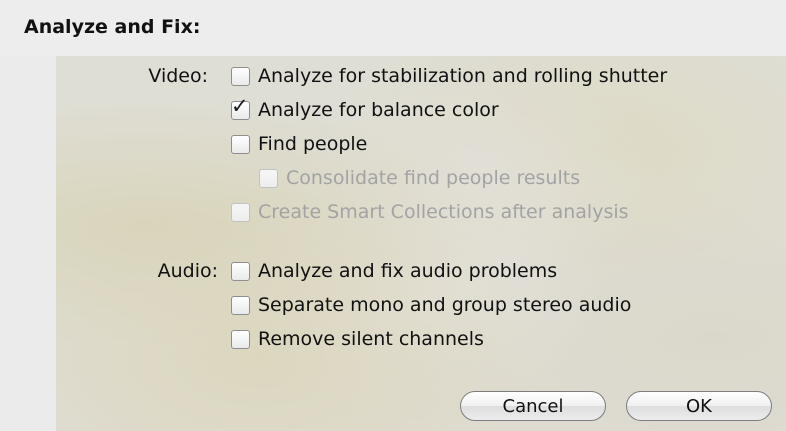  I want to click on smart-collections-checkbox, so click(240, 212).